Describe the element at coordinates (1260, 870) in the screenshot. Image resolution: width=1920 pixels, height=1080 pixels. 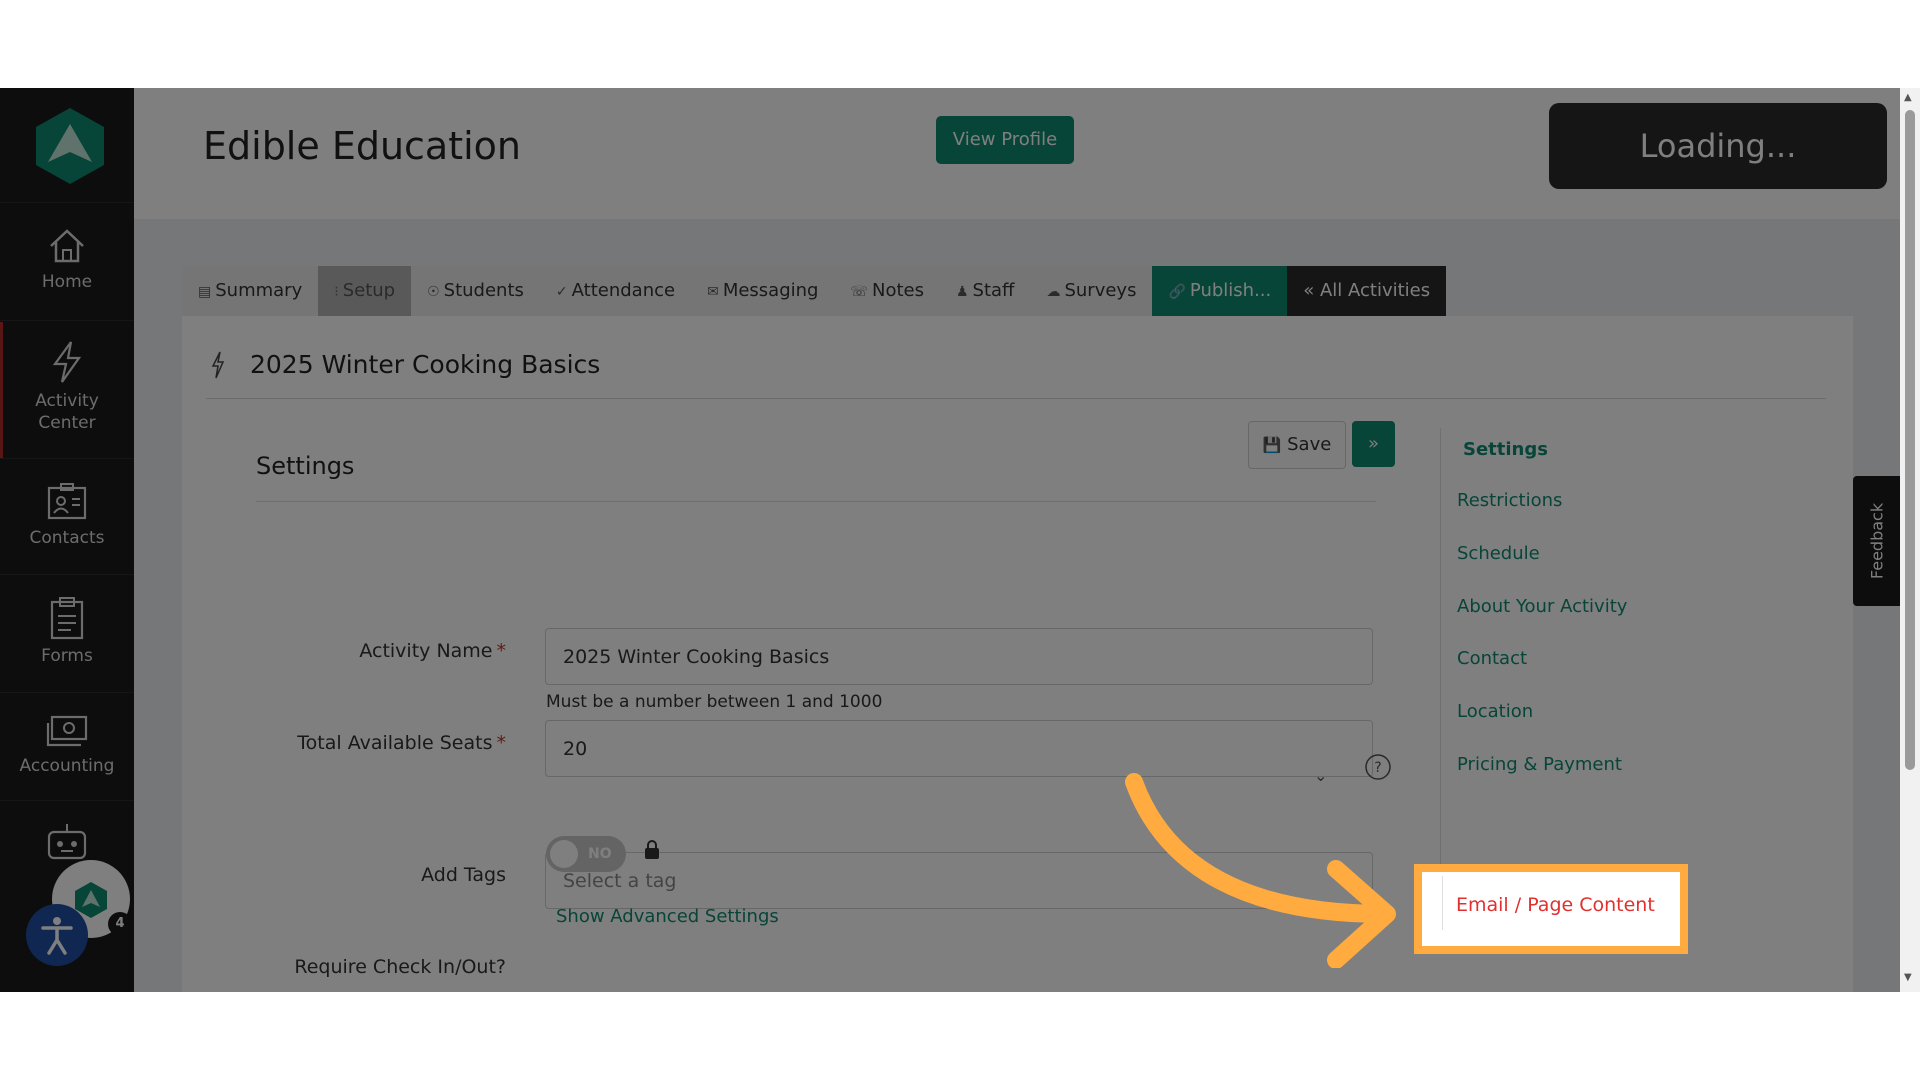
I see `pointer-arrow-icon` at that location.